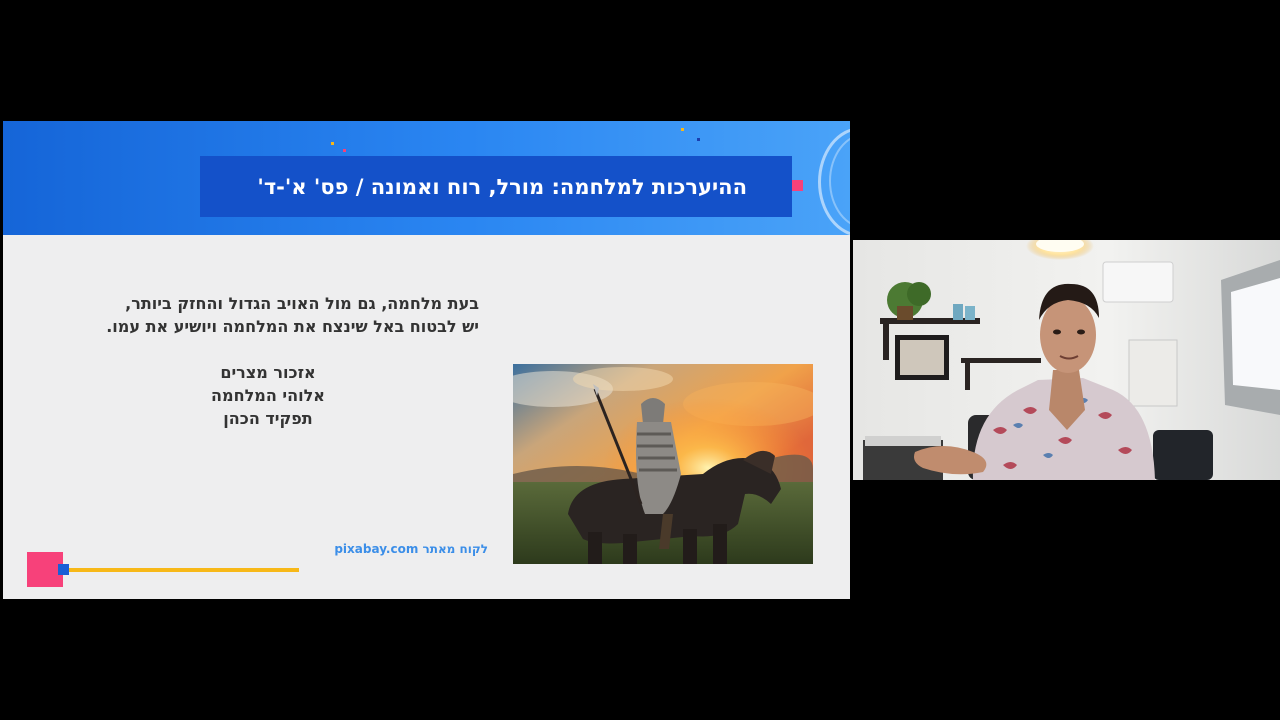 The image size is (1280, 720). Describe the element at coordinates (184, 570) in the screenshot. I see `decor-yellow-line` at that location.